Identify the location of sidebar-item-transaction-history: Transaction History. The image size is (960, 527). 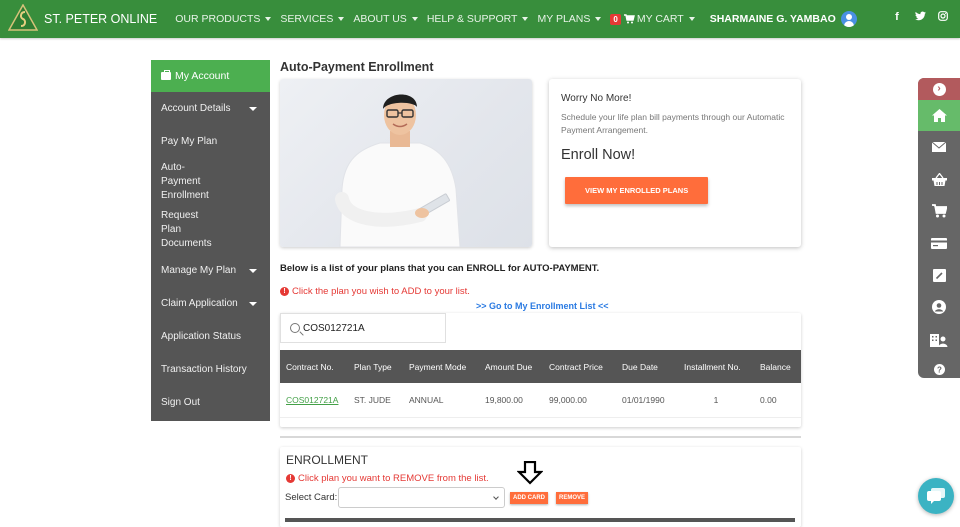
(210, 369).